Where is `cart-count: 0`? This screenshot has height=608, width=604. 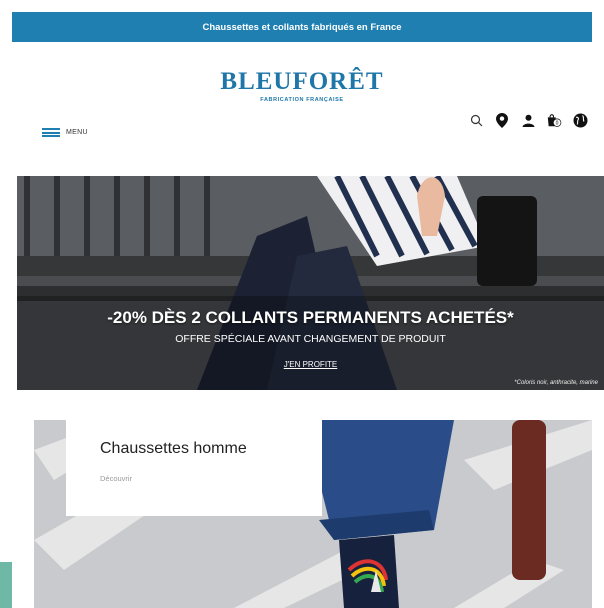
cart-count: 0 is located at coordinates (557, 123).